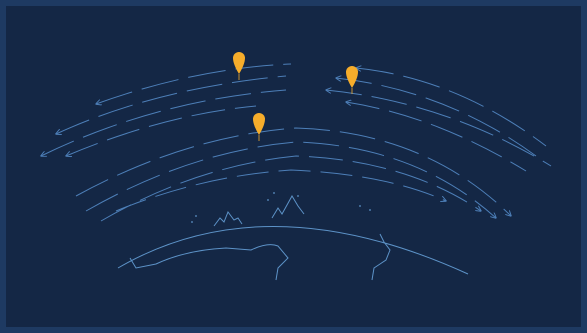 The height and width of the screenshot is (333, 587). I want to click on mountain-left, so click(228, 218).